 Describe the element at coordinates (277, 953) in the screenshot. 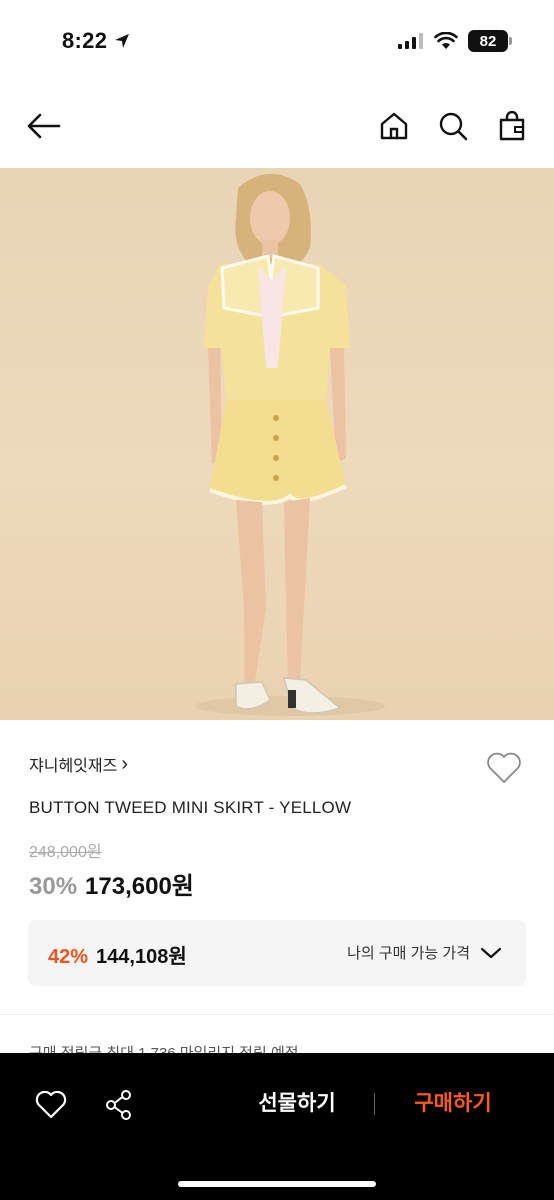

I see `my-price-dropdown: 42% 144,108원 나의 구매 가능 가격` at that location.